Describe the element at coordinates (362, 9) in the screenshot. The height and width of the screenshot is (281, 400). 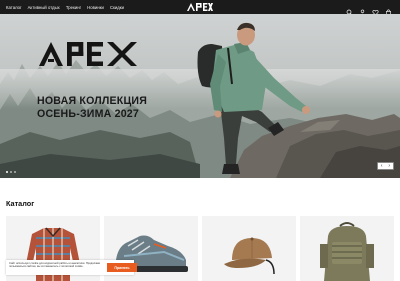
I see `user-icon` at that location.